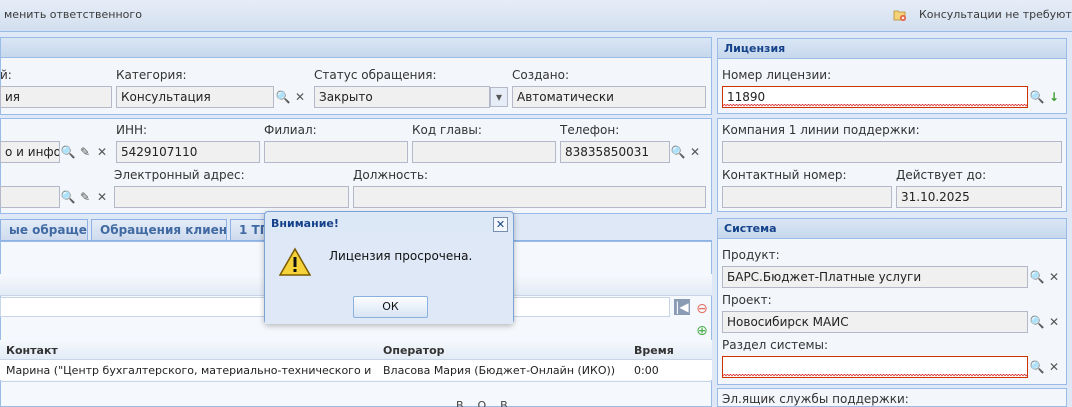 This screenshot has width=1072, height=407. I want to click on valid-until-field: 31.10.2025, so click(979, 197).